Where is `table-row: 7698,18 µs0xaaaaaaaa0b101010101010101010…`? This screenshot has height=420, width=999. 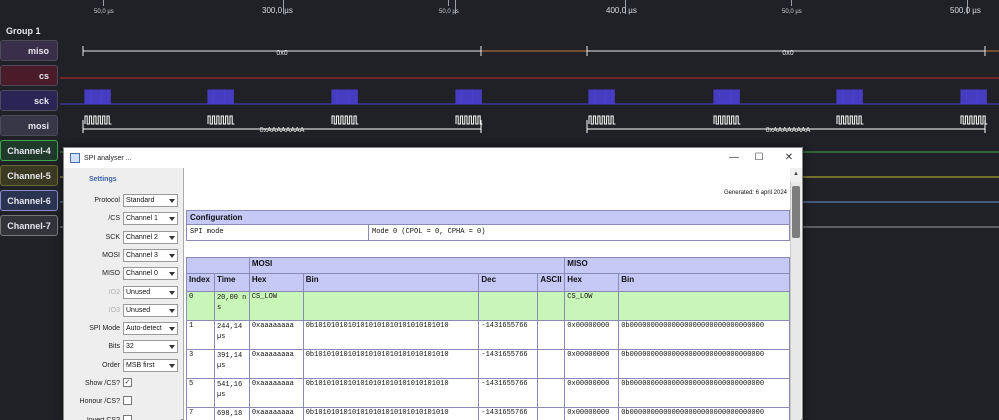 table-row: 7698,18 µs0xaaaaaaaa0b101010101010101010… is located at coordinates (488, 413).